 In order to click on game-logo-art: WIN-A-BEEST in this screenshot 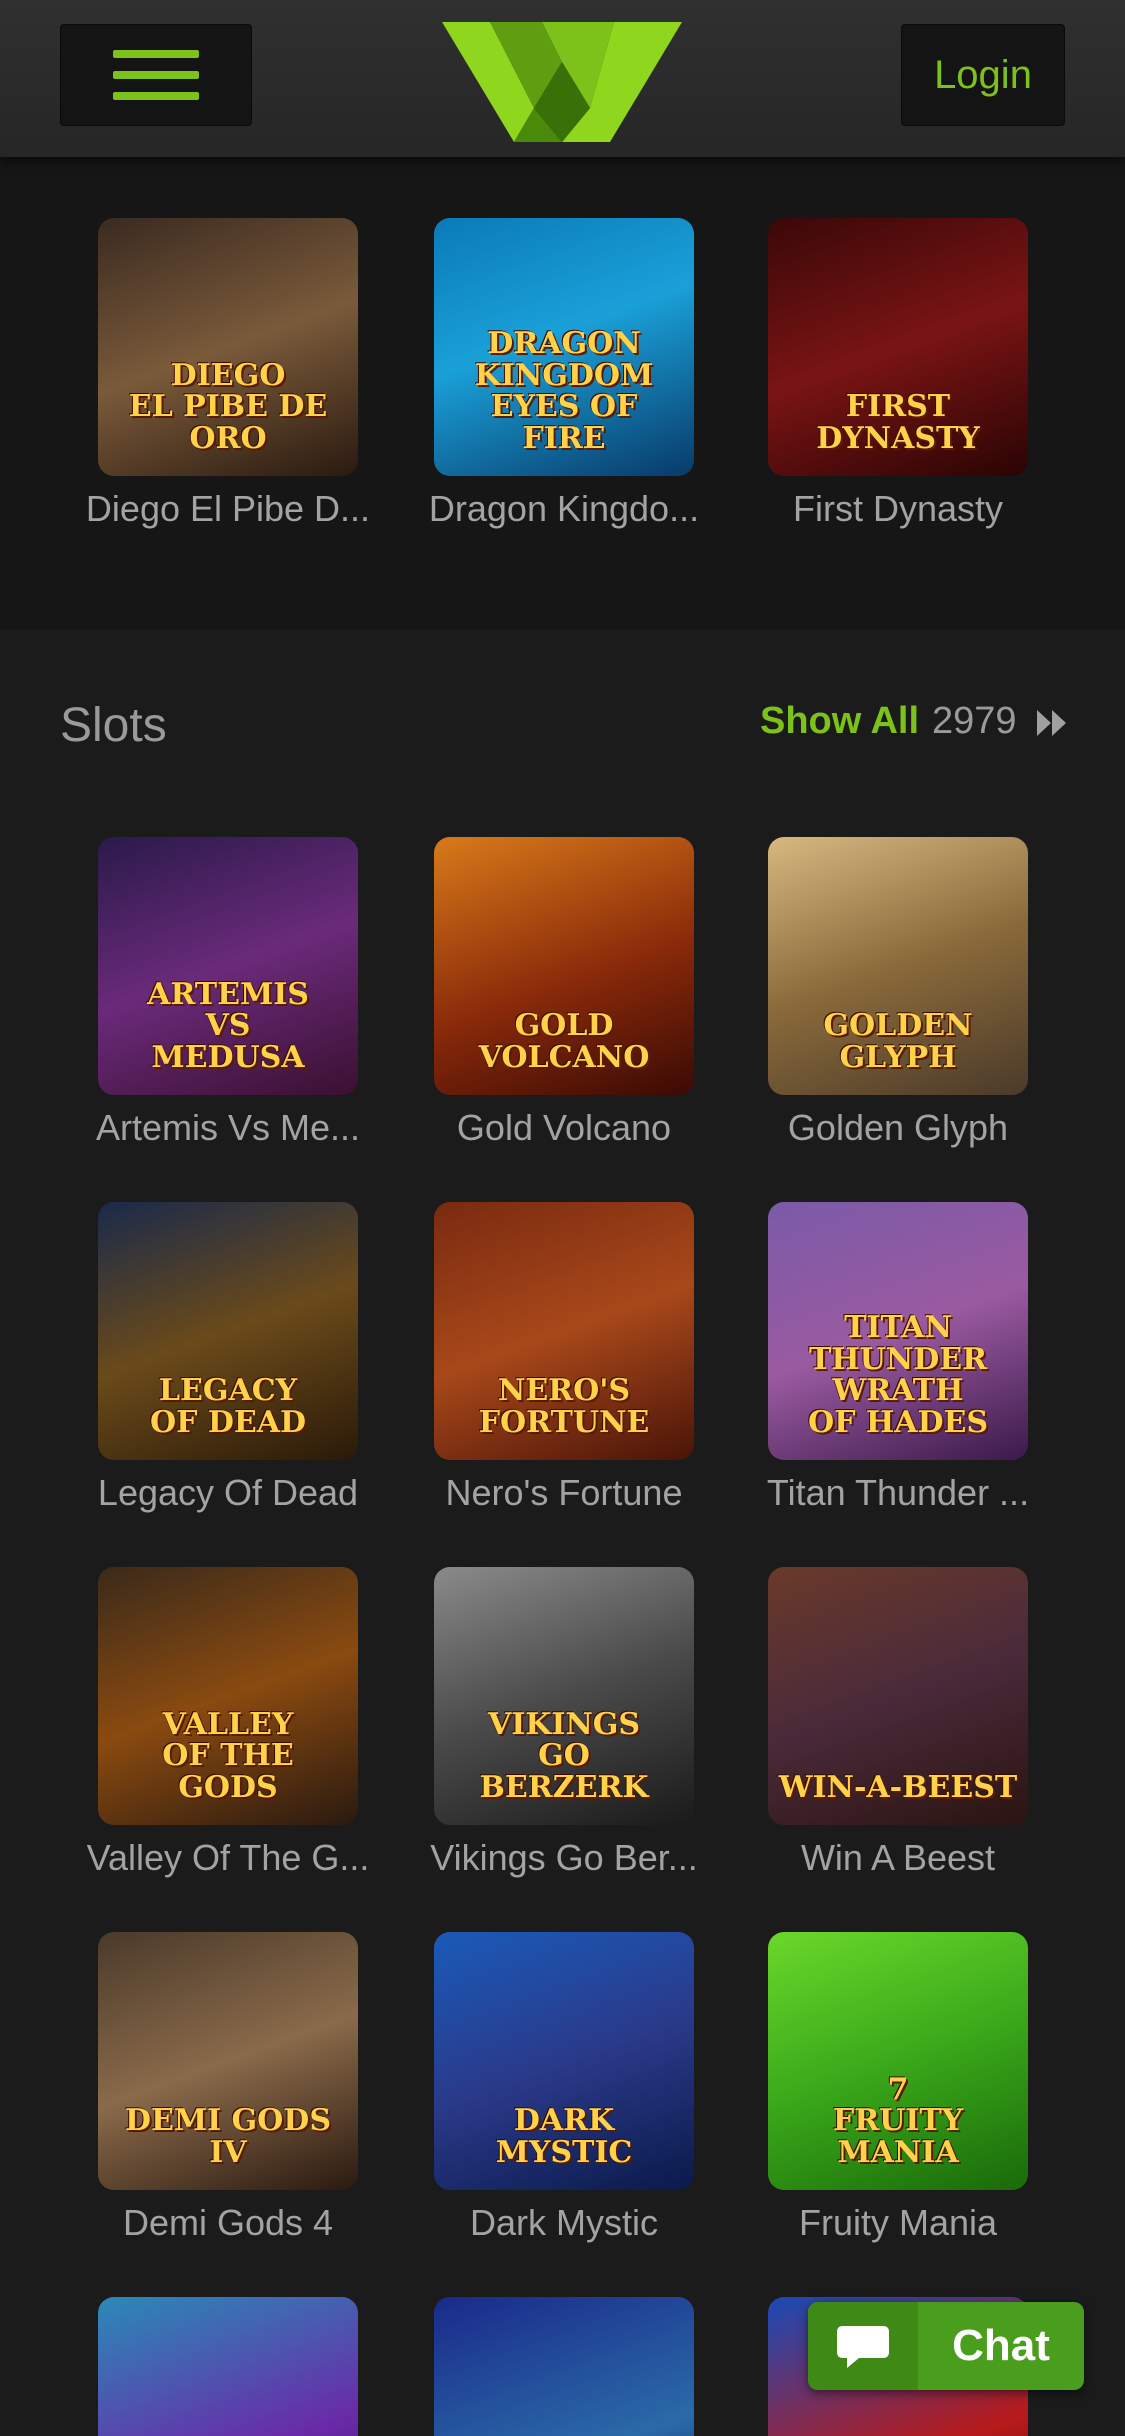, I will do `click(898, 1787)`.